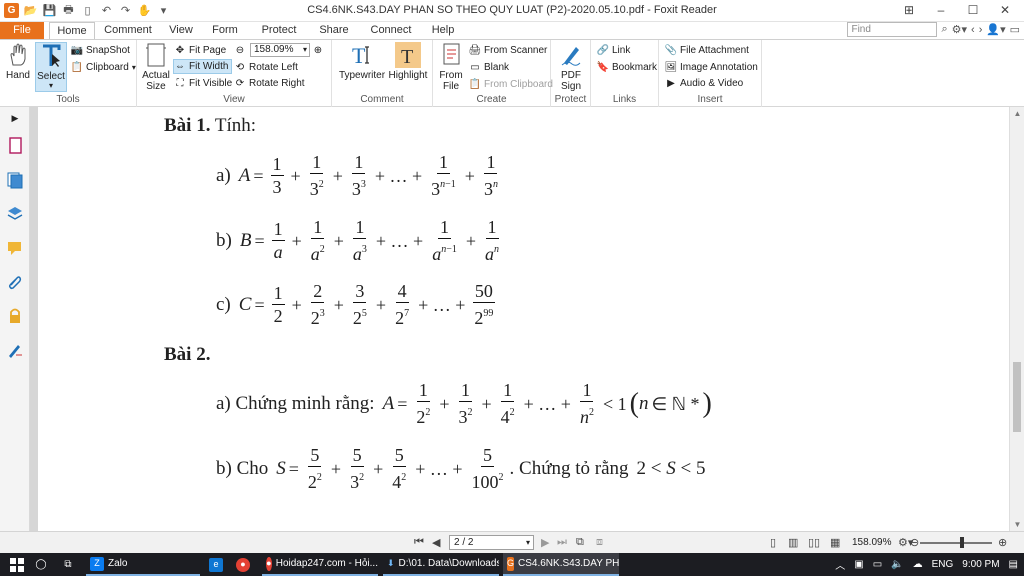 The image size is (1024, 576). Describe the element at coordinates (34, 319) in the screenshot. I see `panel-splitter` at that location.